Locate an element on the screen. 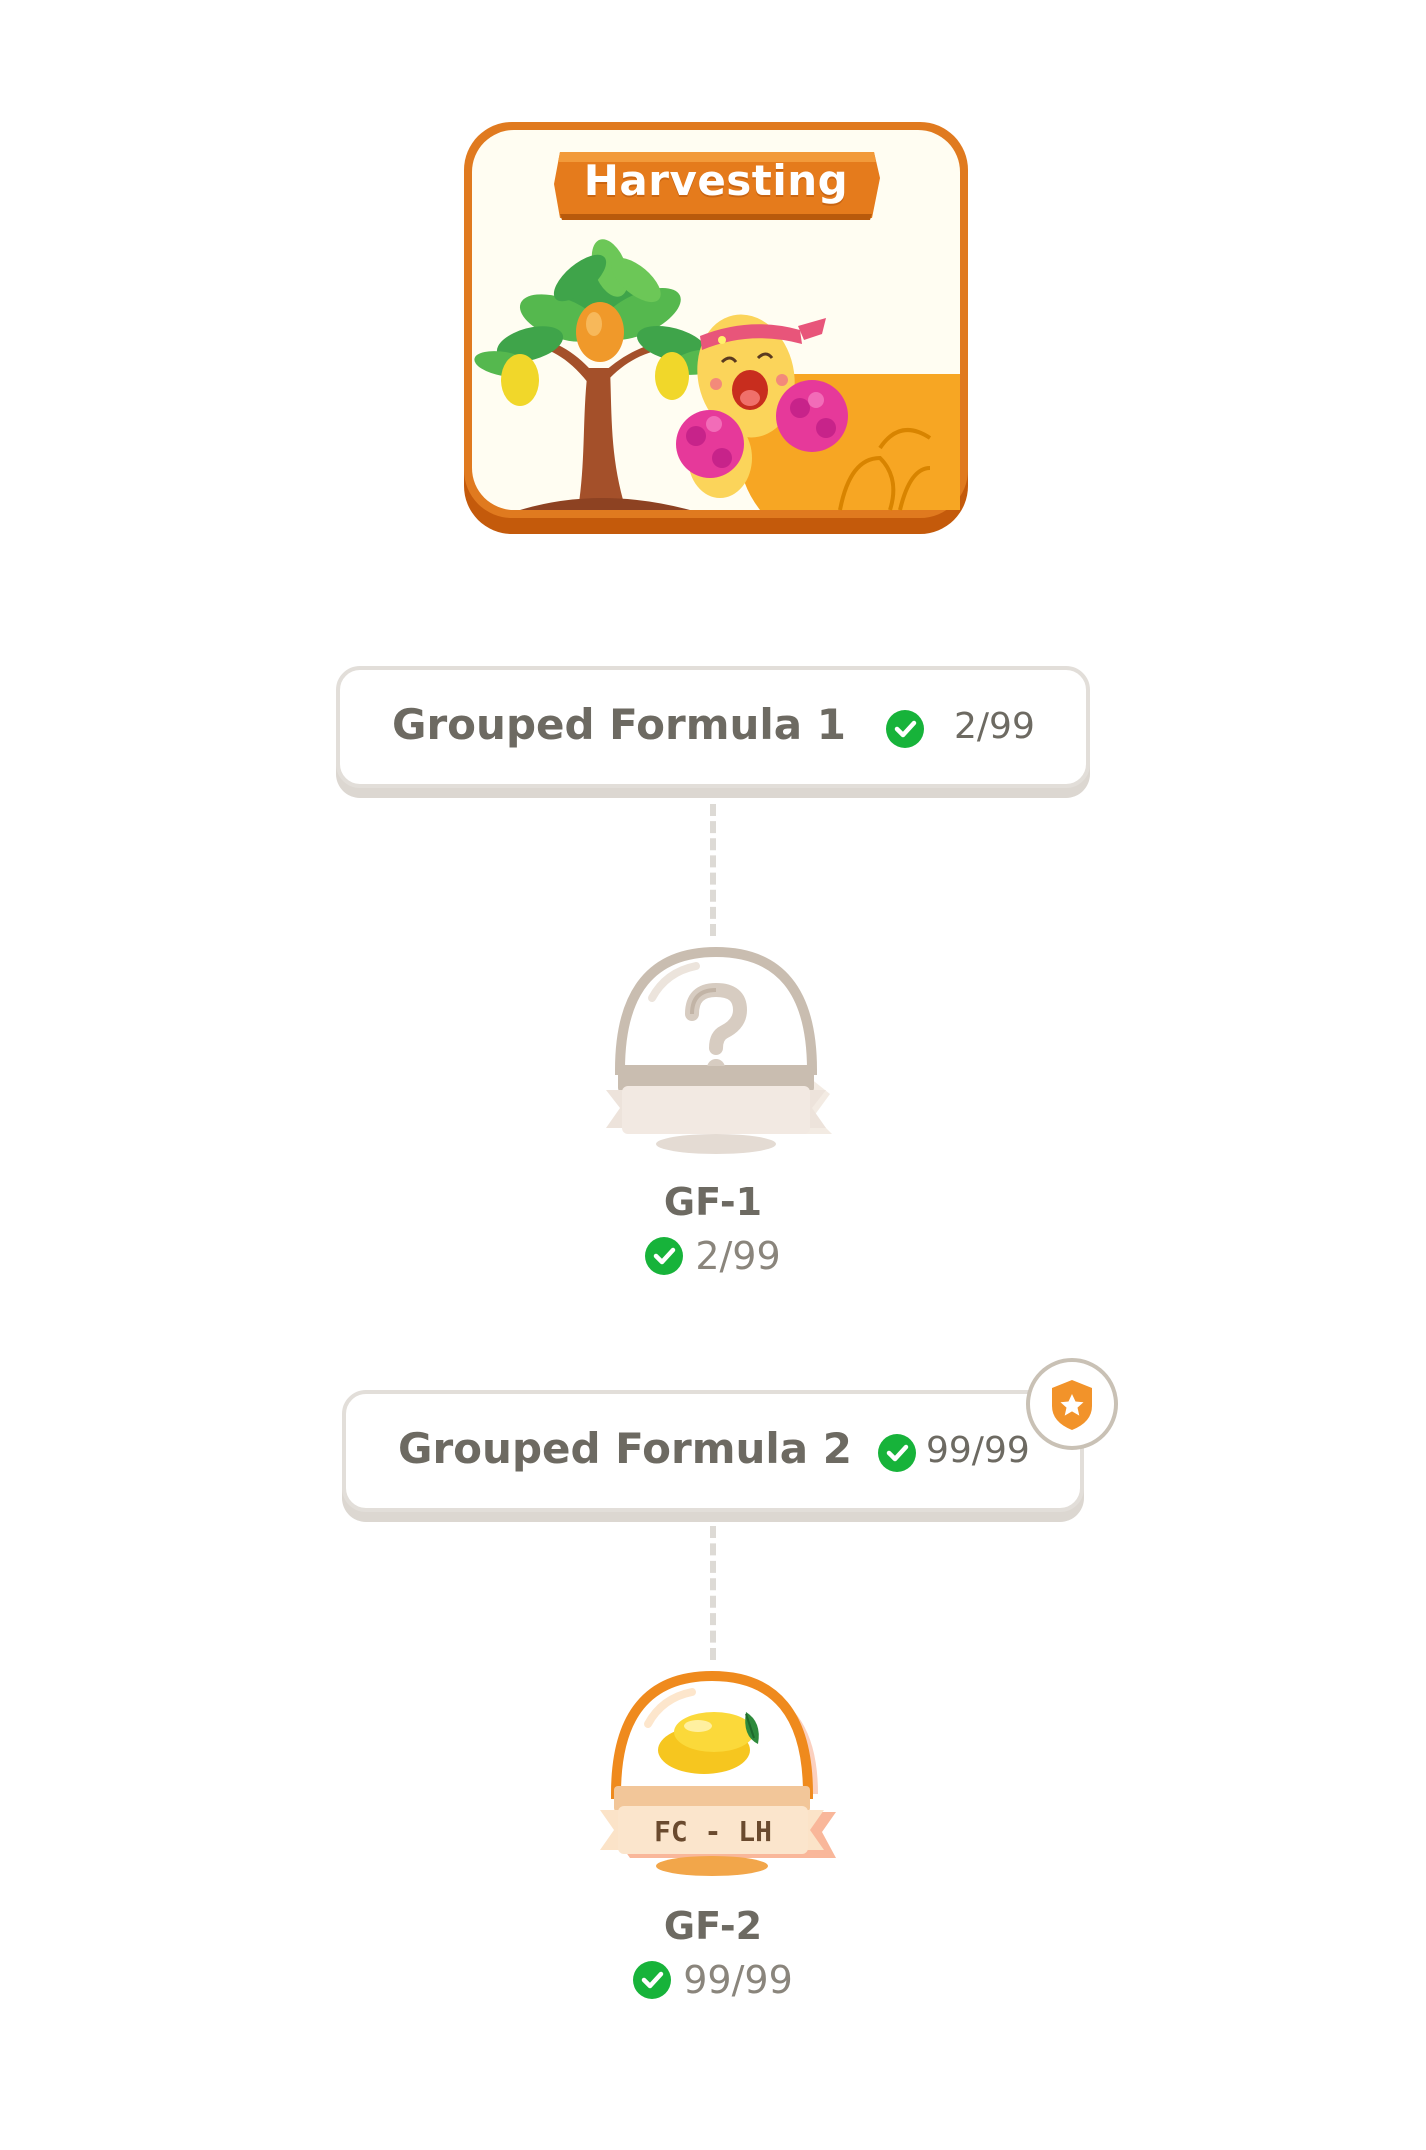  ribbon-text: FC - LH is located at coordinates (713, 1831).